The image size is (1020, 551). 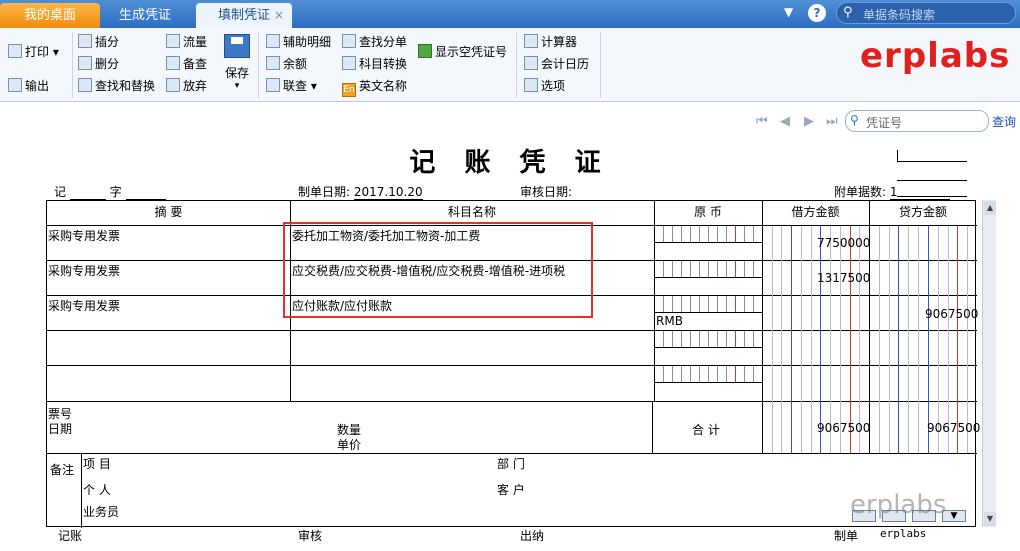 What do you see at coordinates (917, 121) in the screenshot?
I see `voucher-number-input: ⚲ 凭证号` at bounding box center [917, 121].